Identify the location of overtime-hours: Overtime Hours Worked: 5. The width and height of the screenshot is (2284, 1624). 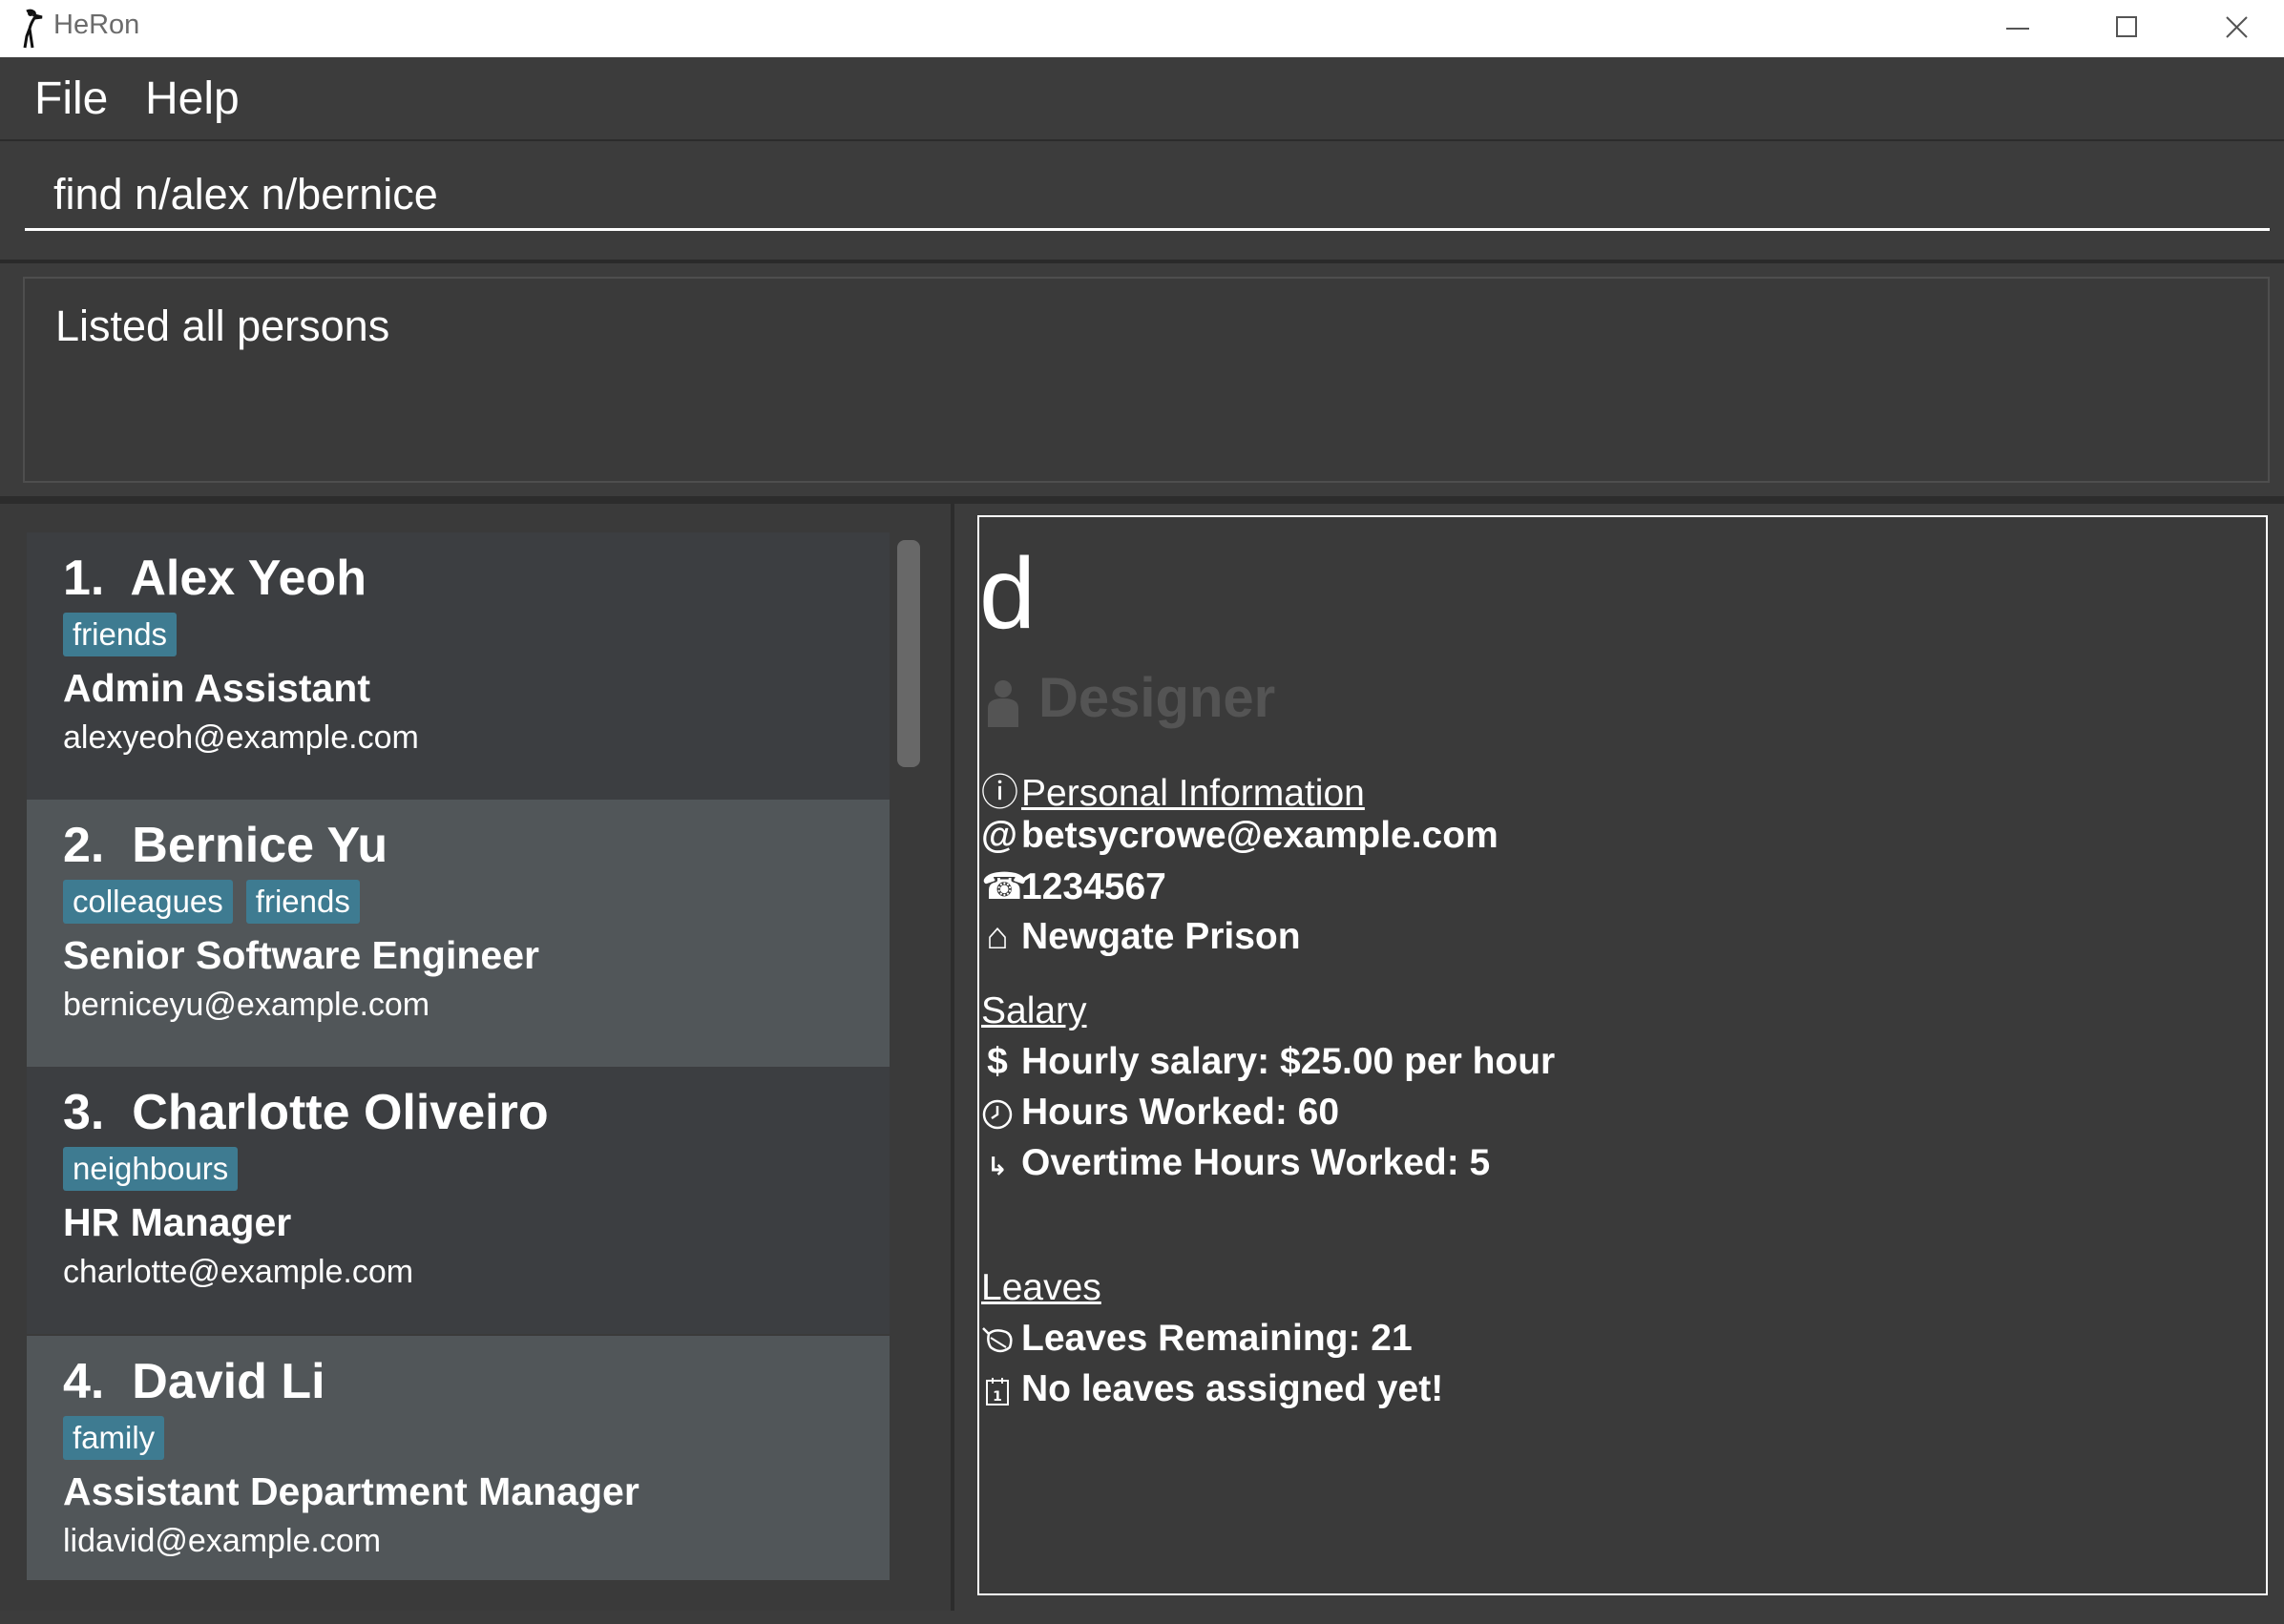
(1256, 1162).